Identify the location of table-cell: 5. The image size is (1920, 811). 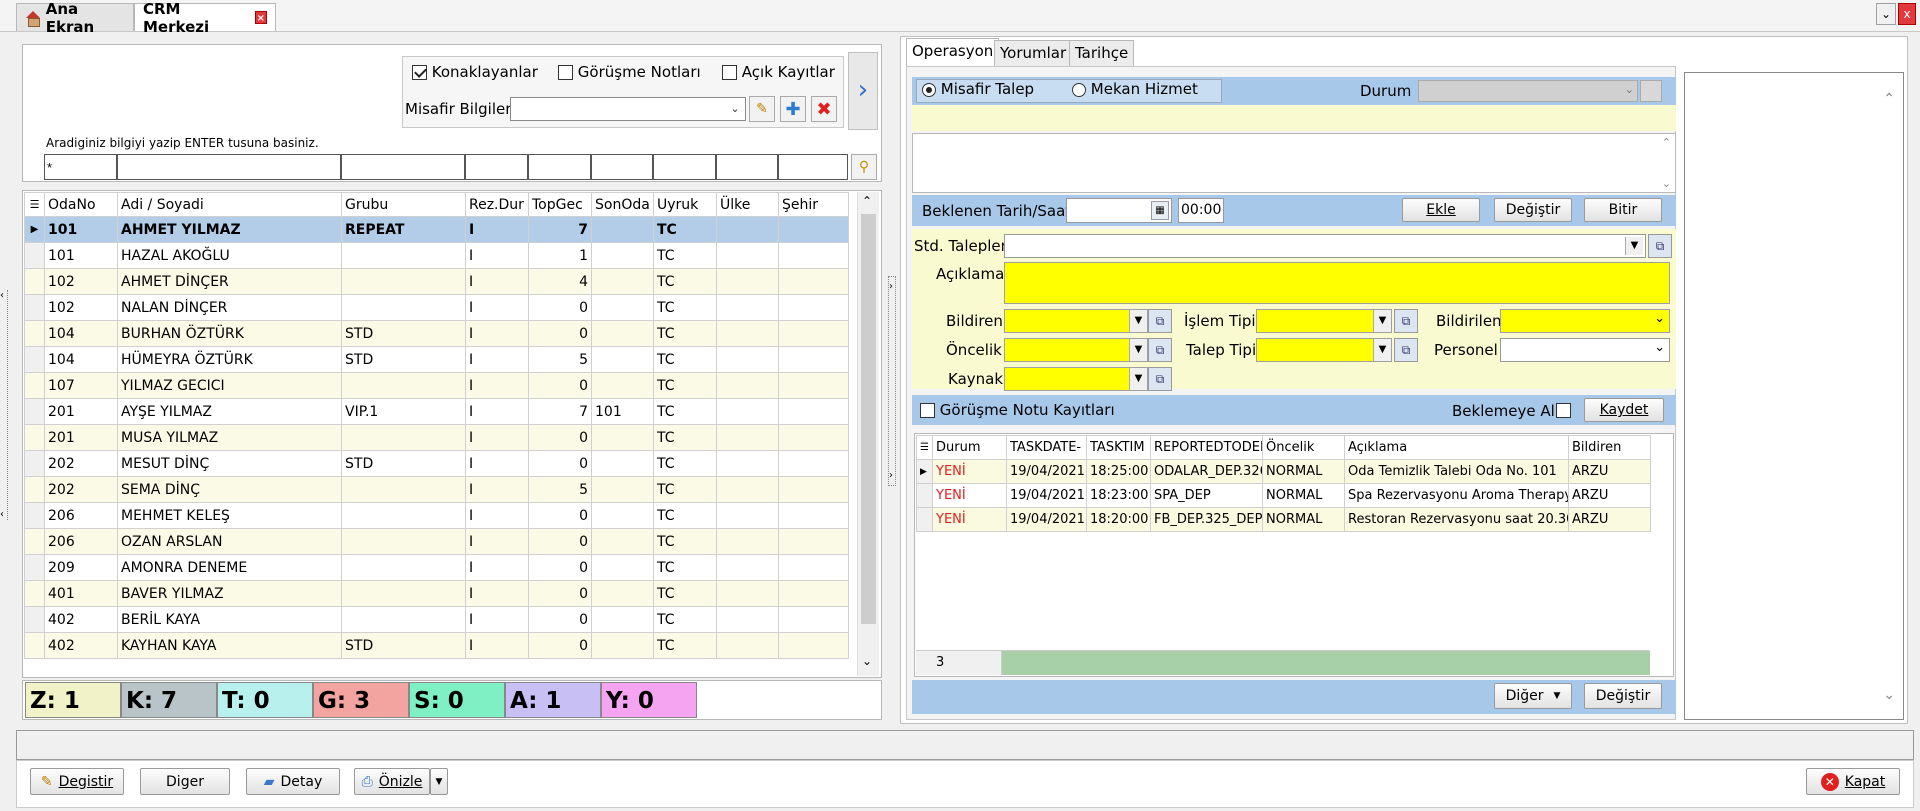
(560, 359).